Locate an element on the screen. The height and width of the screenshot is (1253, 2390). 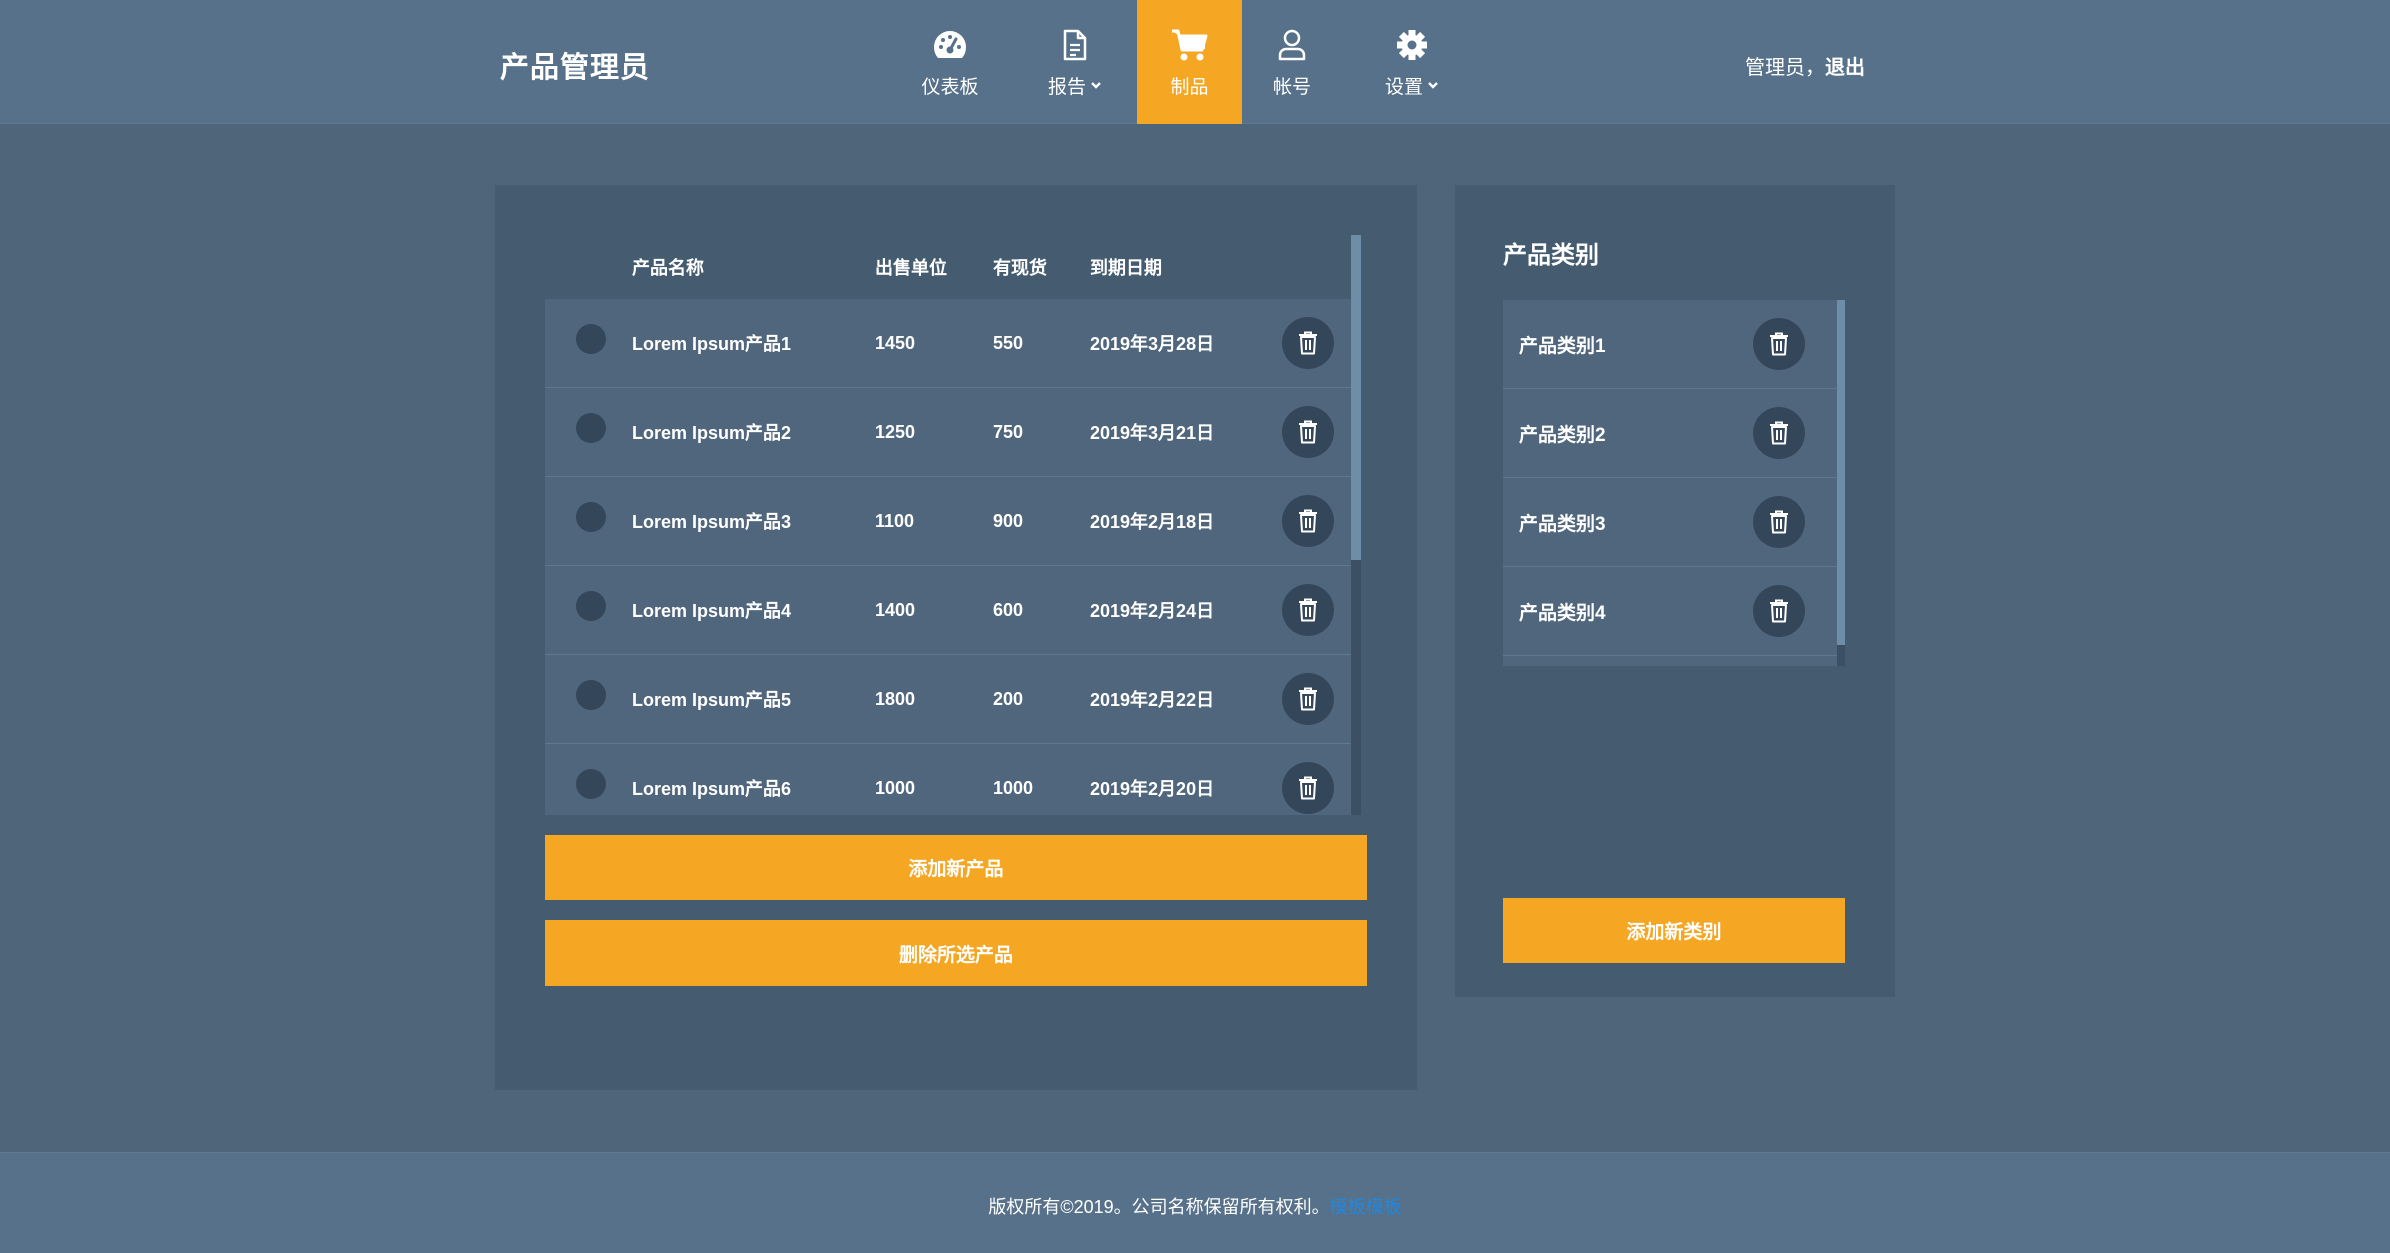
product-name: Lorem Ipsum产品6 is located at coordinates (712, 789).